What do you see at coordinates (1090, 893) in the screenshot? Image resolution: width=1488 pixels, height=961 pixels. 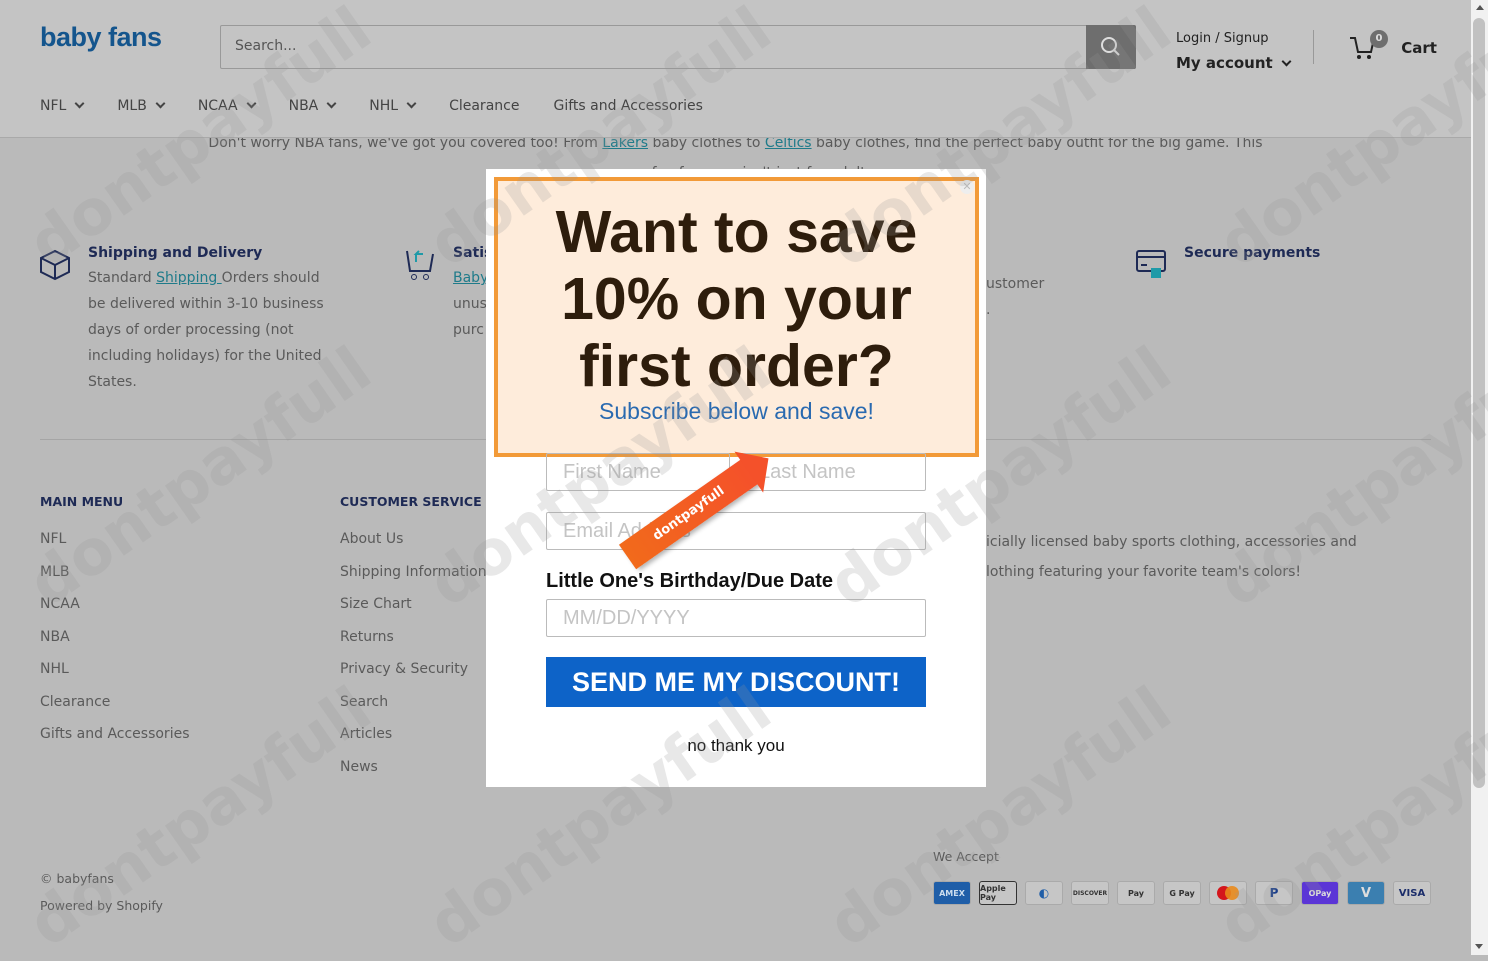 I see `discover-icon: DISCOVER` at bounding box center [1090, 893].